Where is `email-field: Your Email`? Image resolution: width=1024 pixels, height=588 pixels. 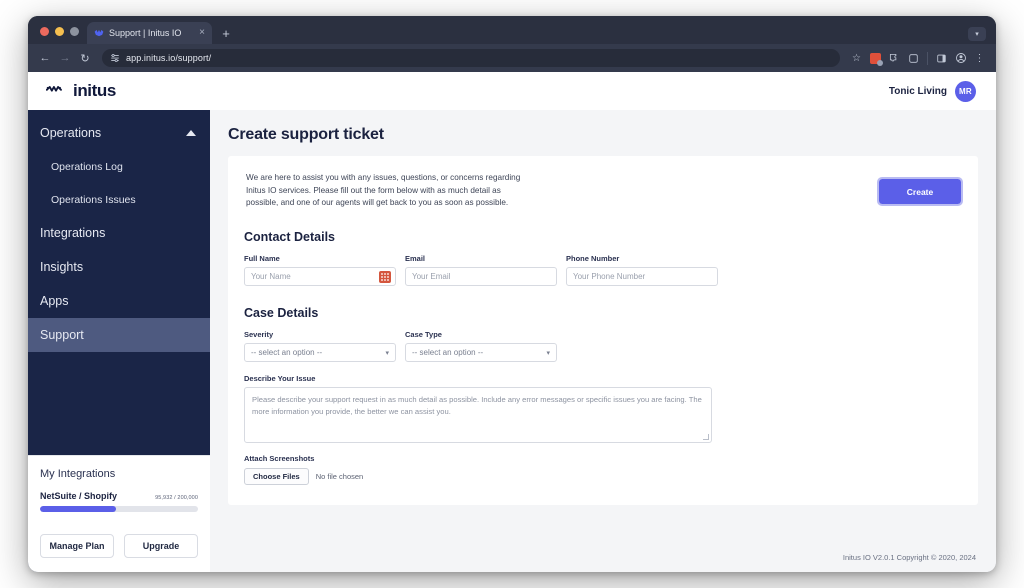 email-field: Your Email is located at coordinates (481, 277).